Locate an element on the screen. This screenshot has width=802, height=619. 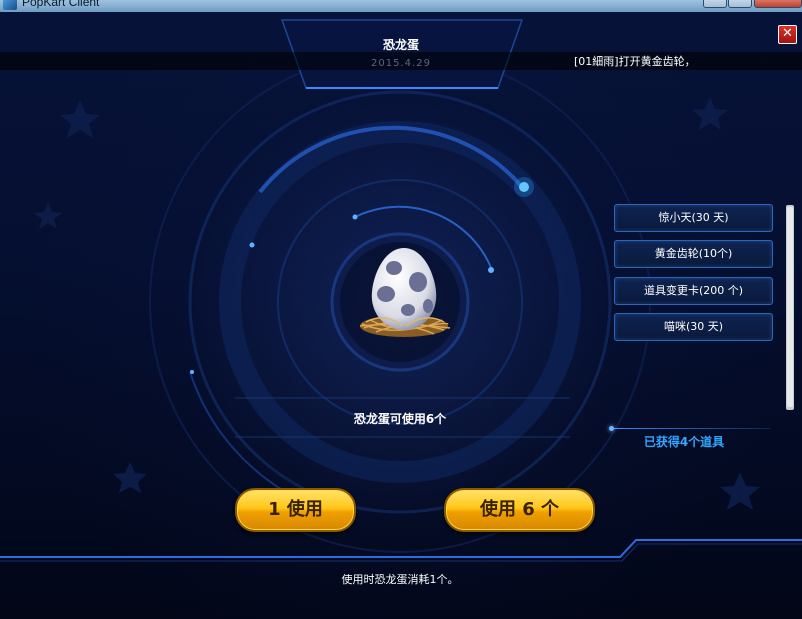
reward-item: 黄金齿轮(10个) is located at coordinates (693, 254).